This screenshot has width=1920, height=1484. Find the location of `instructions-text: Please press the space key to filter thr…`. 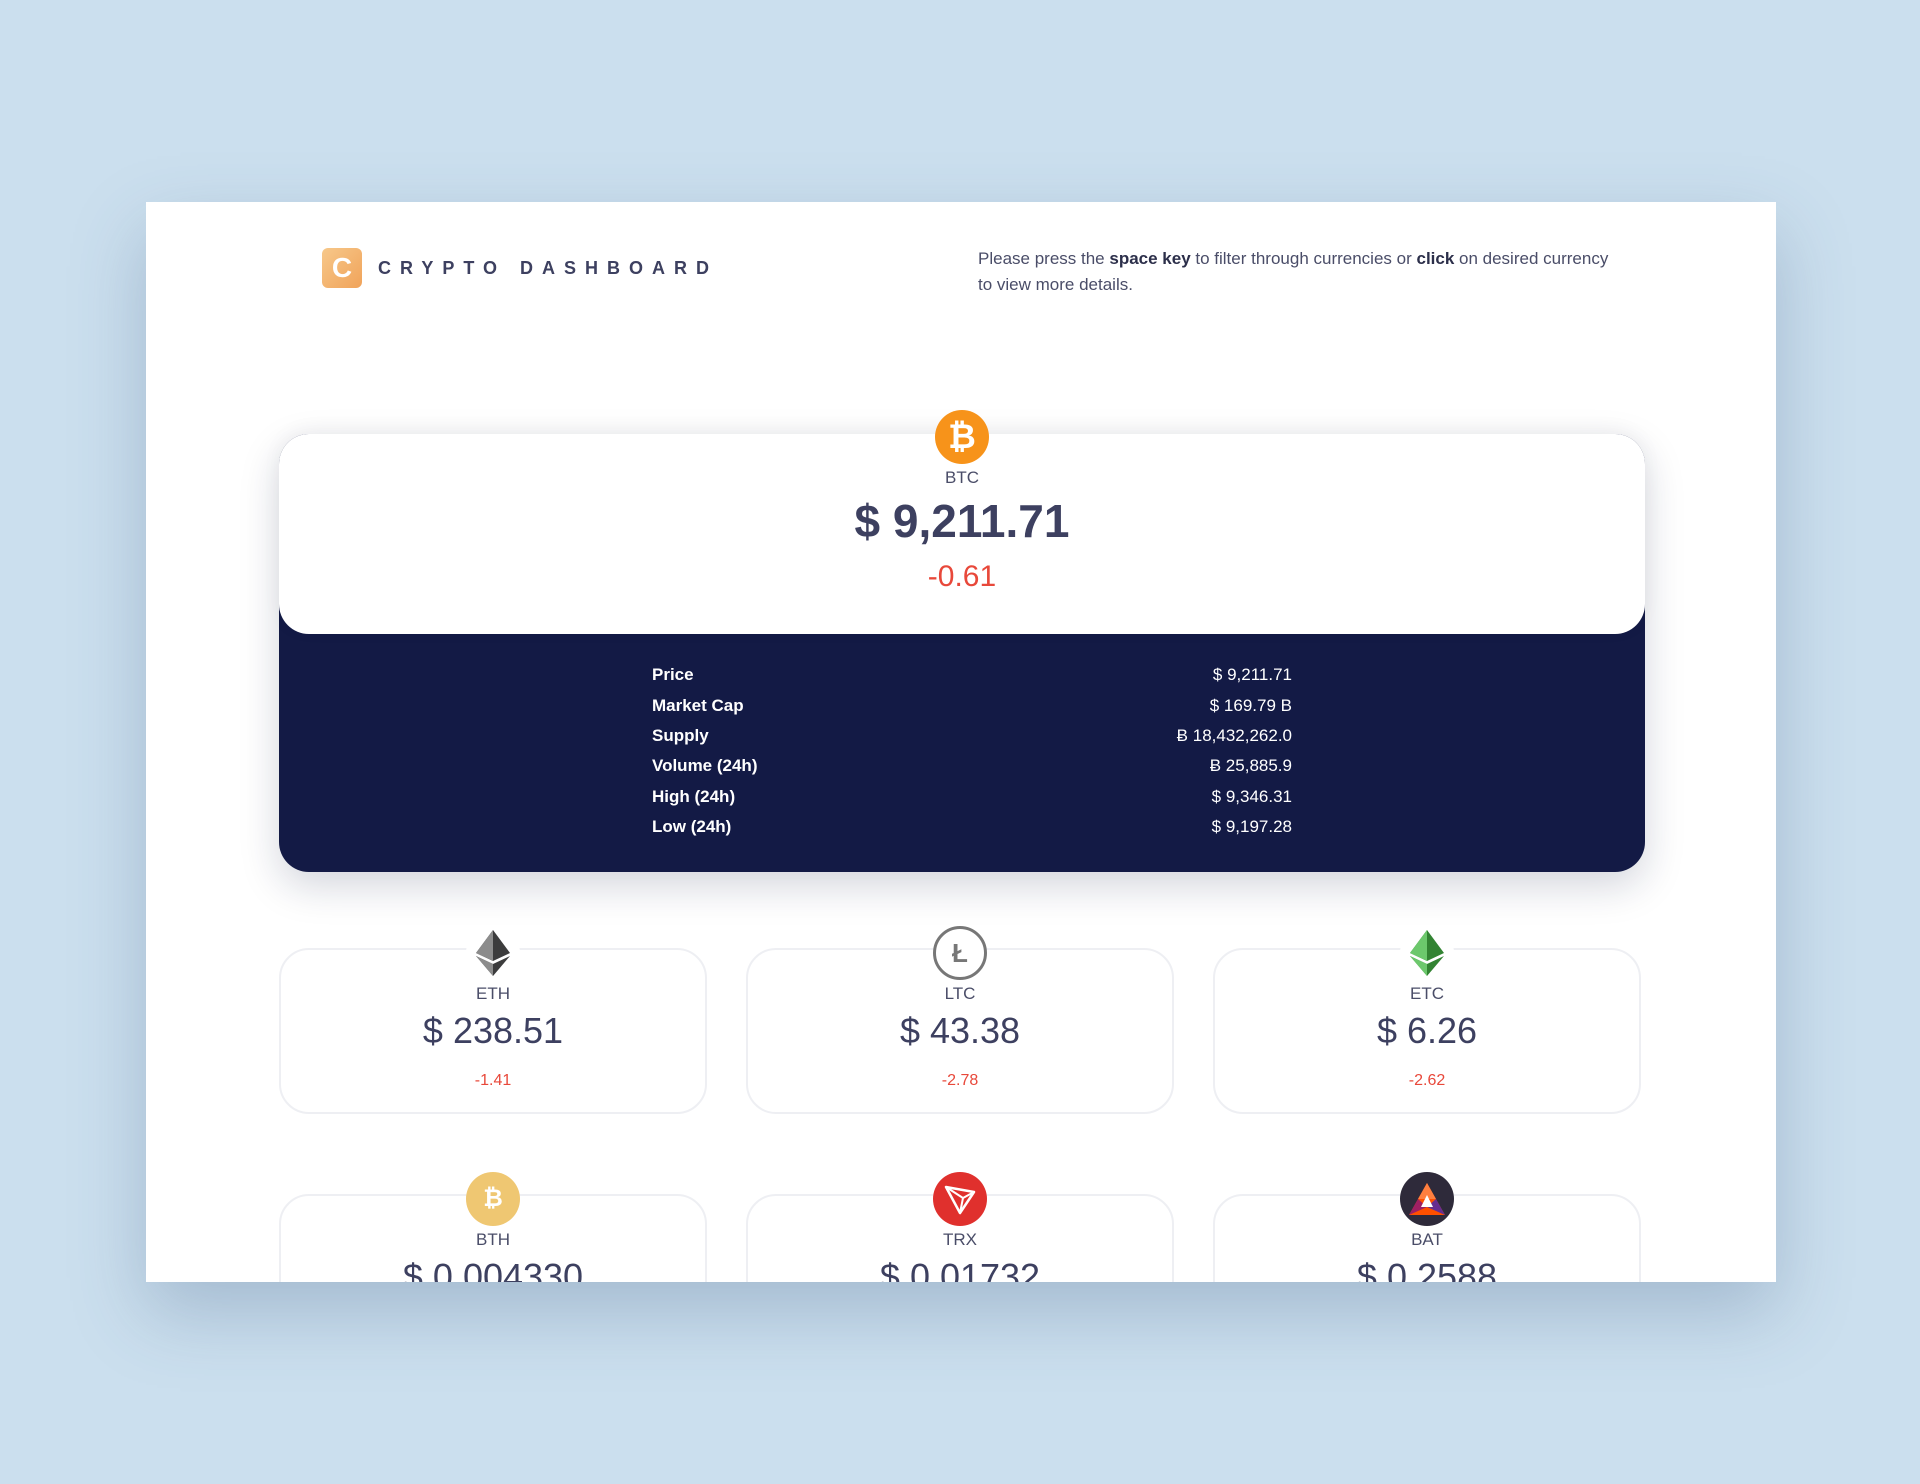

instructions-text: Please press the space key to filter thr… is located at coordinates (1298, 272).